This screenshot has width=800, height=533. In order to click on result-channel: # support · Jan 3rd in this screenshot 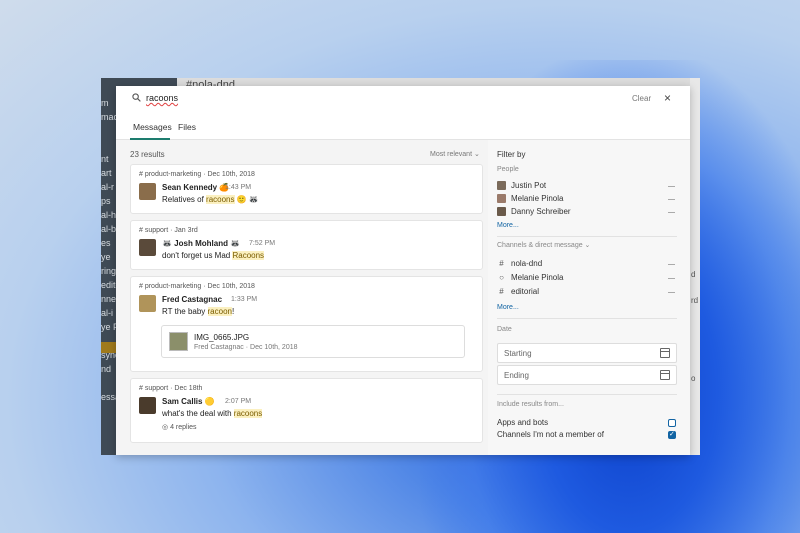, I will do `click(168, 230)`.